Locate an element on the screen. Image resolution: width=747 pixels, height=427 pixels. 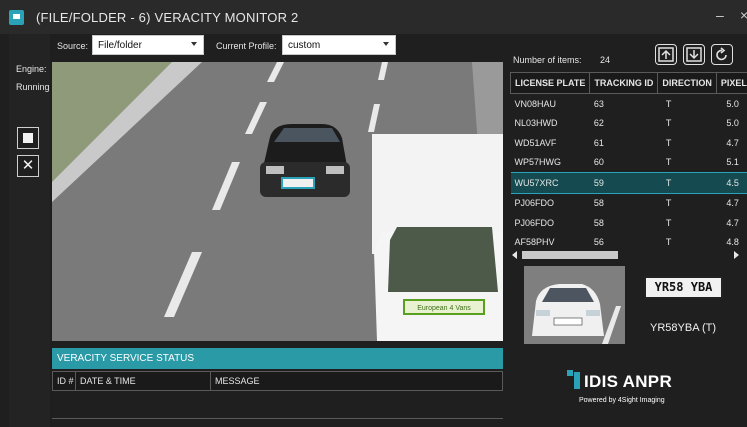
move-top-button is located at coordinates (666, 54).